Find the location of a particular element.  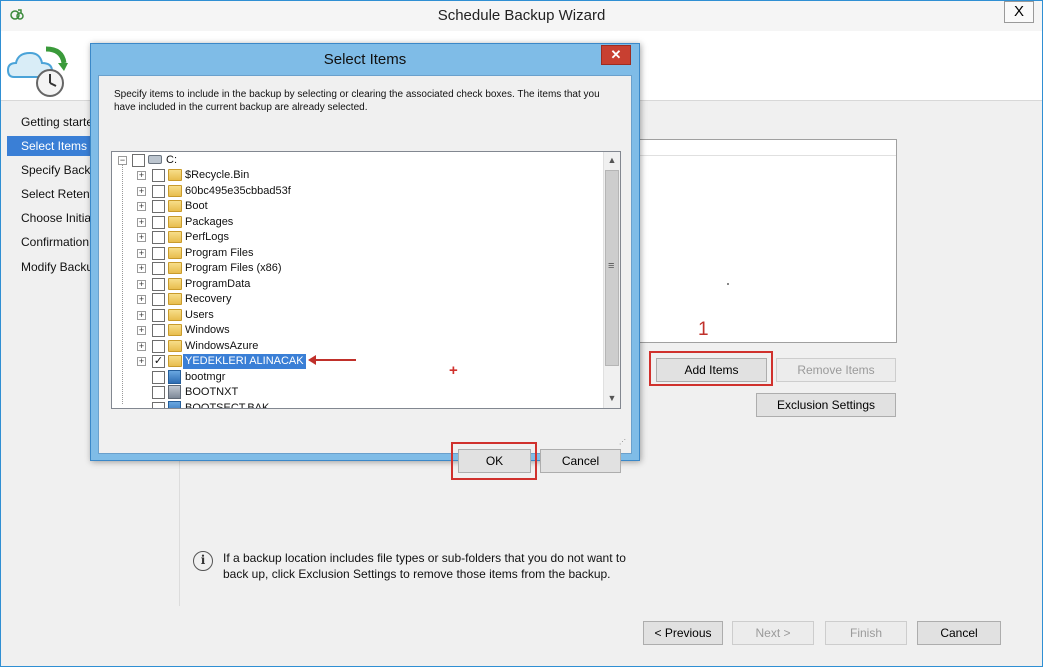

tree-row: + Boot is located at coordinates (357, 206).